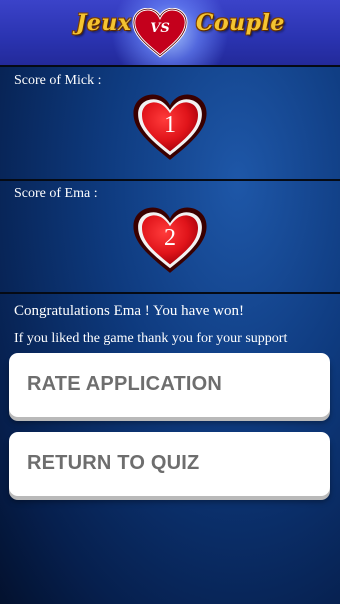 Image resolution: width=340 pixels, height=604 pixels. What do you see at coordinates (113, 463) in the screenshot?
I see `return-to-quiz-label: RETURN TO QUIZ` at bounding box center [113, 463].